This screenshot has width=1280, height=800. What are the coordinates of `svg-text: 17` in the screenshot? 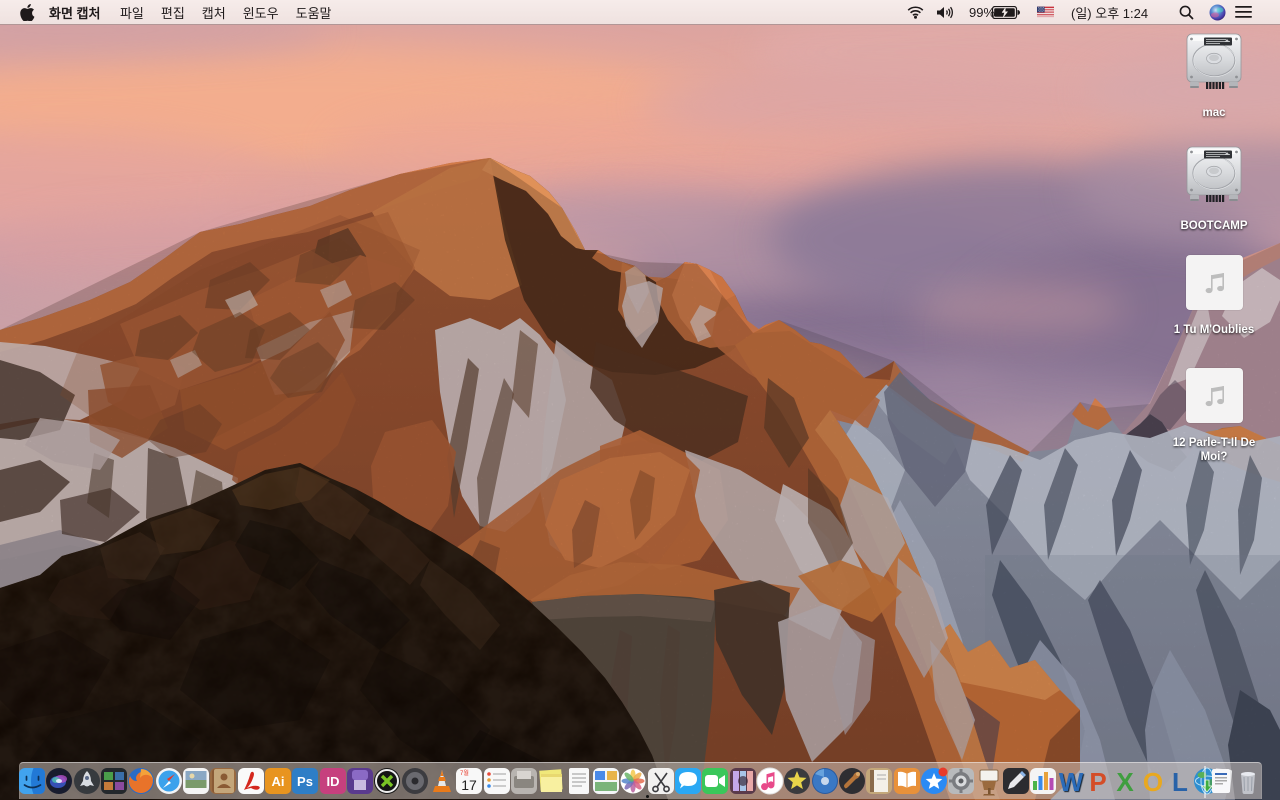 It's located at (469, 785).